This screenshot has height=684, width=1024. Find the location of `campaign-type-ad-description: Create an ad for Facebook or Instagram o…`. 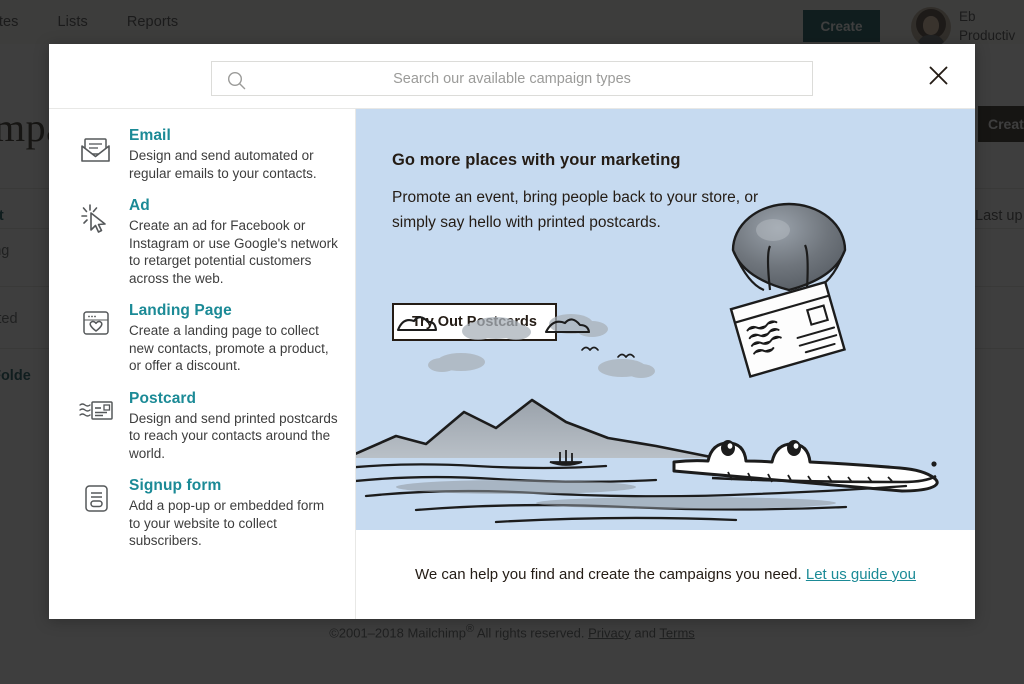

campaign-type-ad-description: Create an ad for Facebook or Instagram o… is located at coordinates (233, 252).